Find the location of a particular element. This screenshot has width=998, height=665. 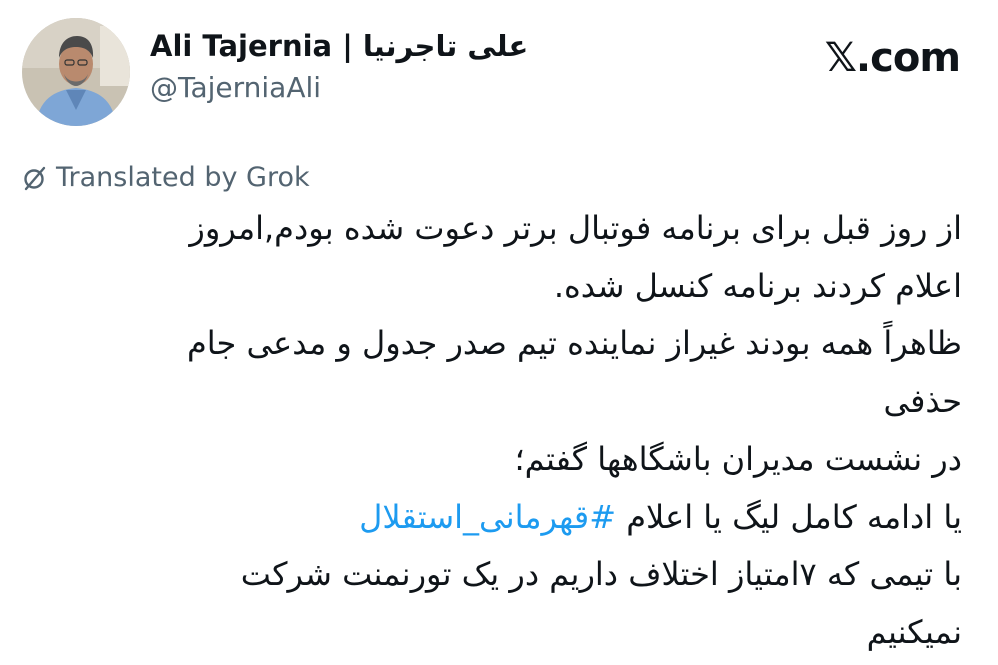

translated-by-grok: Translated by Grok is located at coordinates (166, 178).